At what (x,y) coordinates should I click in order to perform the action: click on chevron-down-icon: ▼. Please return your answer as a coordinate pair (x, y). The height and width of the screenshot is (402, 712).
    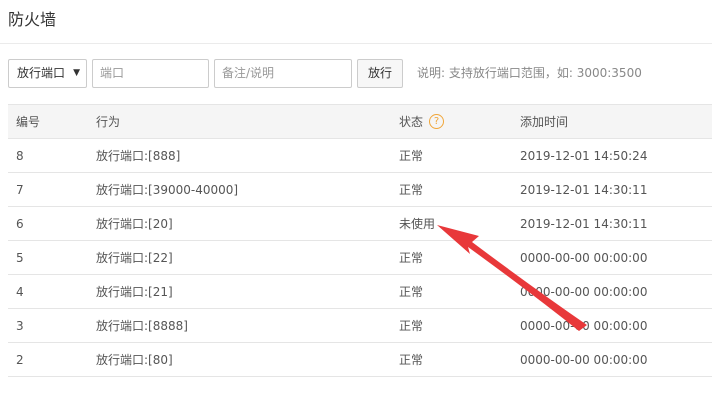
    Looking at the image, I should click on (76, 73).